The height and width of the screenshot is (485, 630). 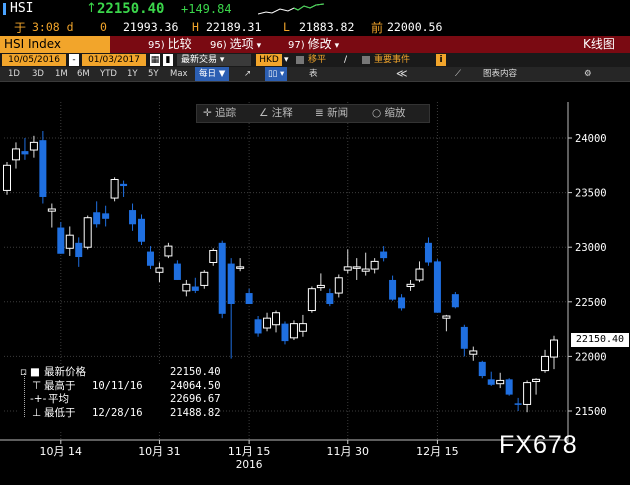 I want to click on y-tick-label: 23500, so click(x=591, y=194).